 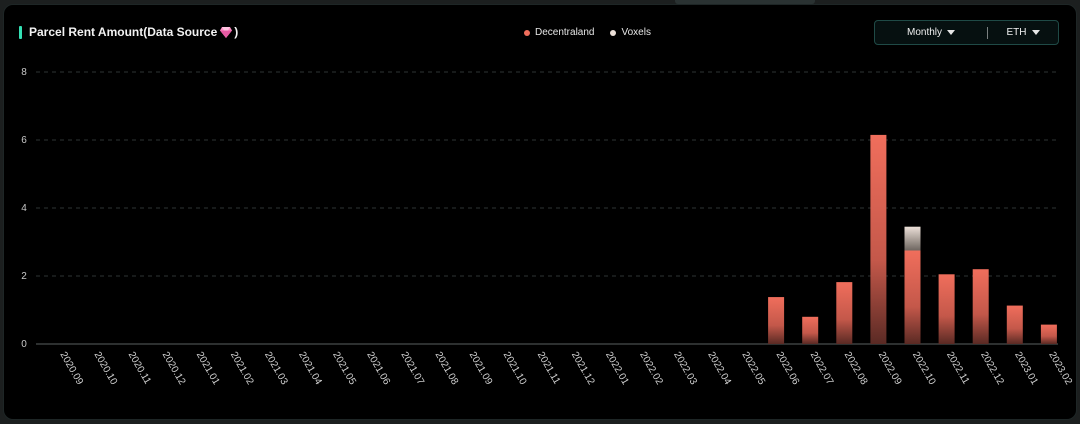 What do you see at coordinates (1026, 368) in the screenshot?
I see `x-tick-label: 2023.01` at bounding box center [1026, 368].